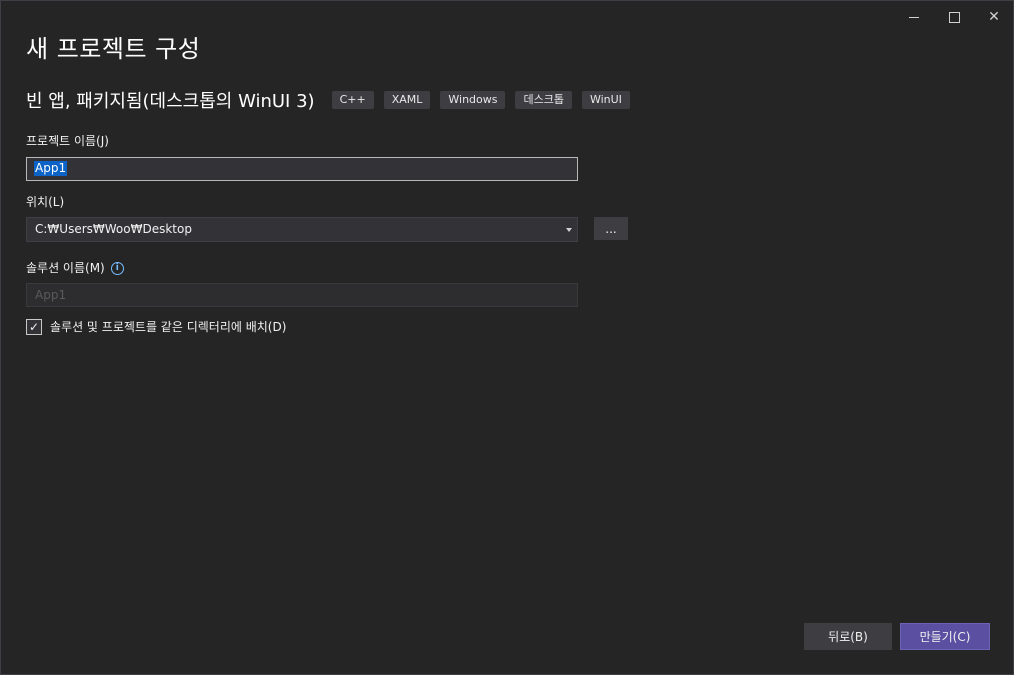 This screenshot has height=675, width=1014. What do you see at coordinates (302, 229) in the screenshot?
I see `location-combobox: C:₩Users₩Woo₩Desktop` at bounding box center [302, 229].